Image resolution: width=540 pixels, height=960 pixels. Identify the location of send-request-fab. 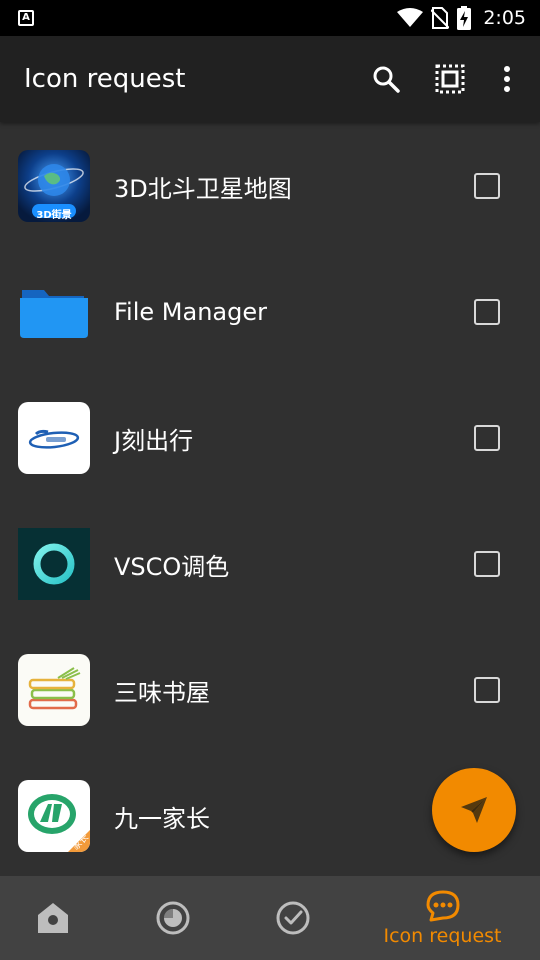
(474, 810).